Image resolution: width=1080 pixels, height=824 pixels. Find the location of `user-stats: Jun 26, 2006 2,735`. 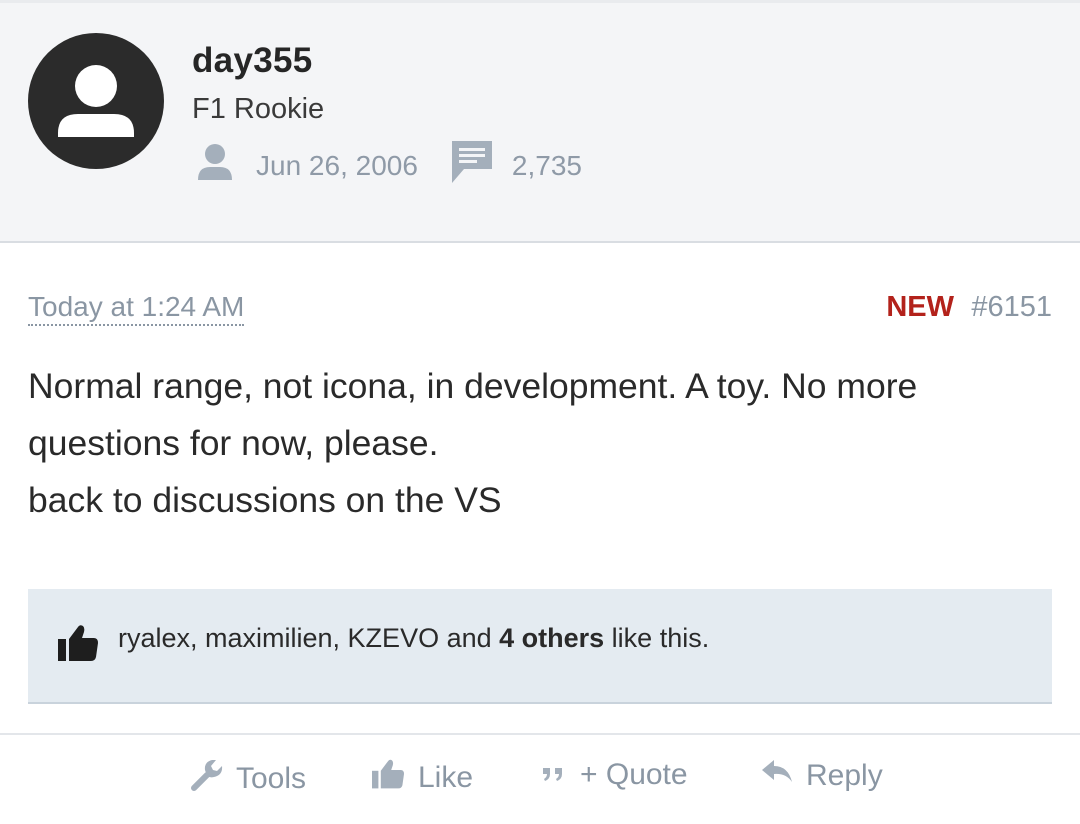

user-stats: Jun 26, 2006 2,735 is located at coordinates (389, 165).